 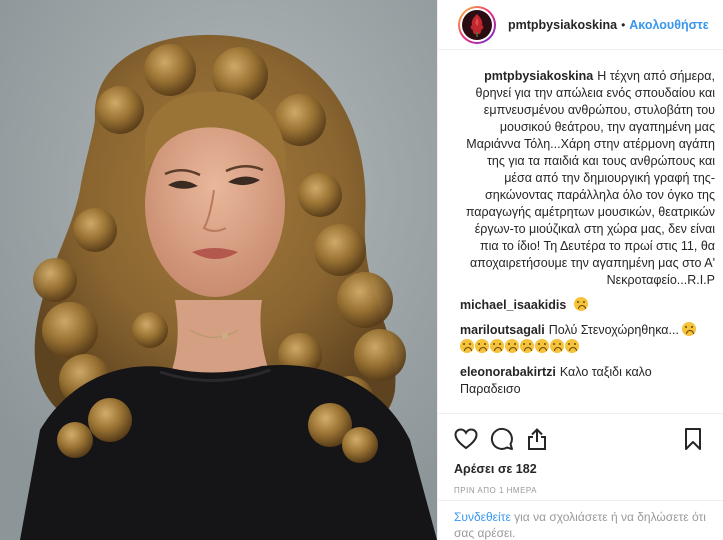 I want to click on heart-icon, so click(x=472, y=439).